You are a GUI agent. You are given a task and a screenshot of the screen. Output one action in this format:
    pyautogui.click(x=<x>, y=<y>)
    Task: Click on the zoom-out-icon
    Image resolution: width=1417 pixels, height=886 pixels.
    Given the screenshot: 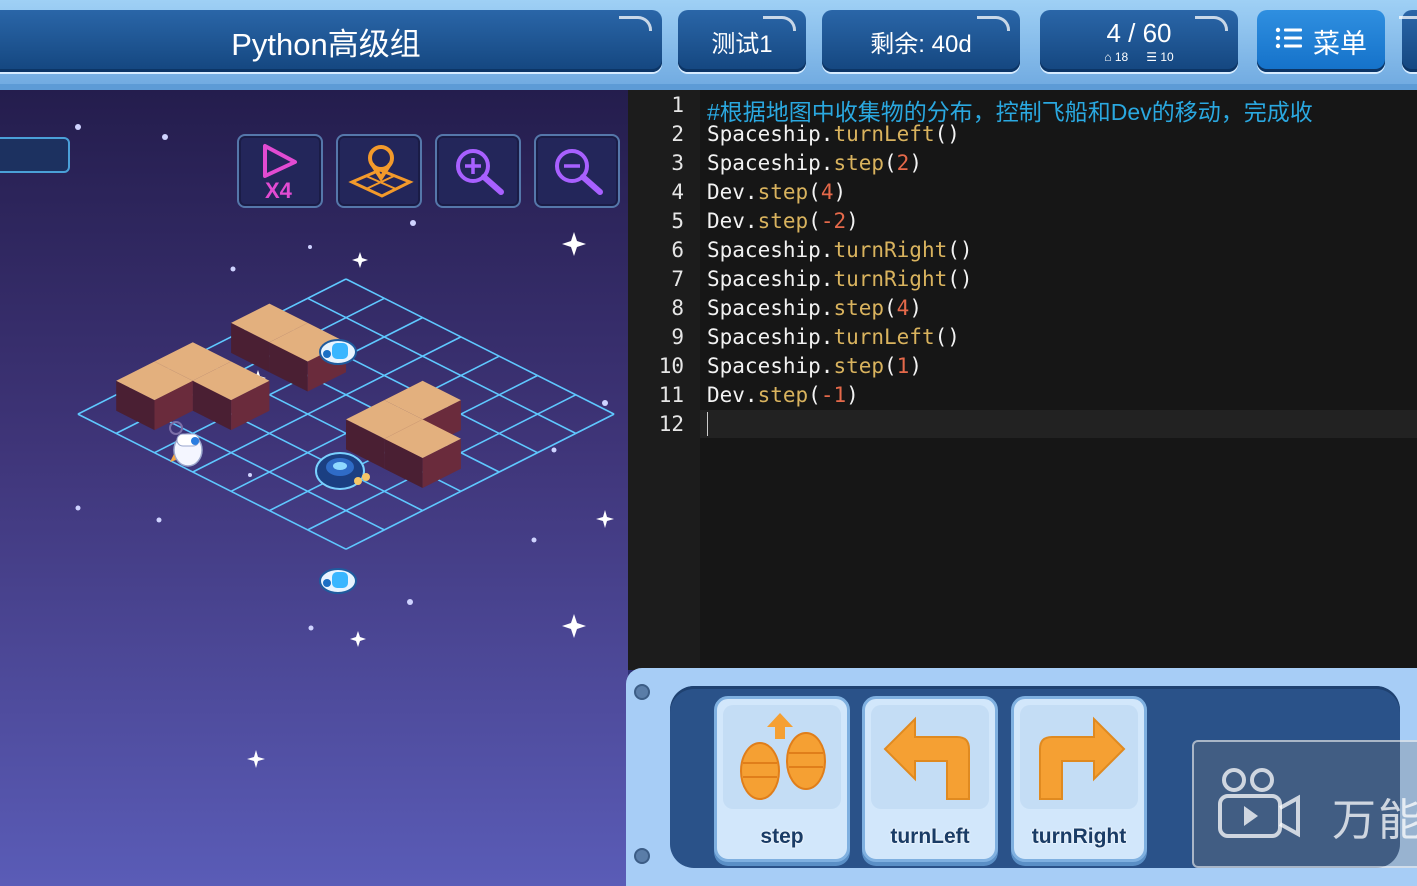 What is the action you would take?
    pyautogui.click(x=579, y=172)
    